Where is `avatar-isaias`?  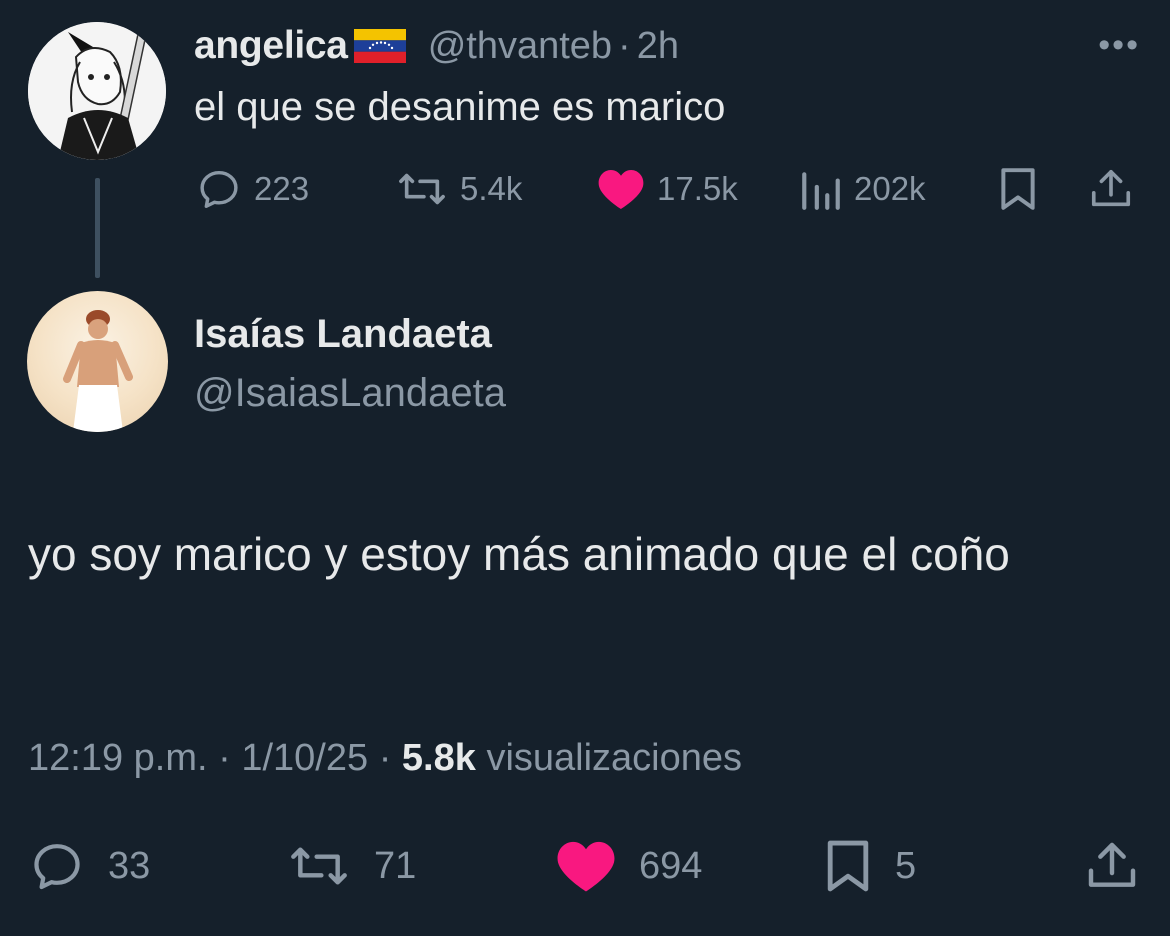
avatar-isaias is located at coordinates (97, 361).